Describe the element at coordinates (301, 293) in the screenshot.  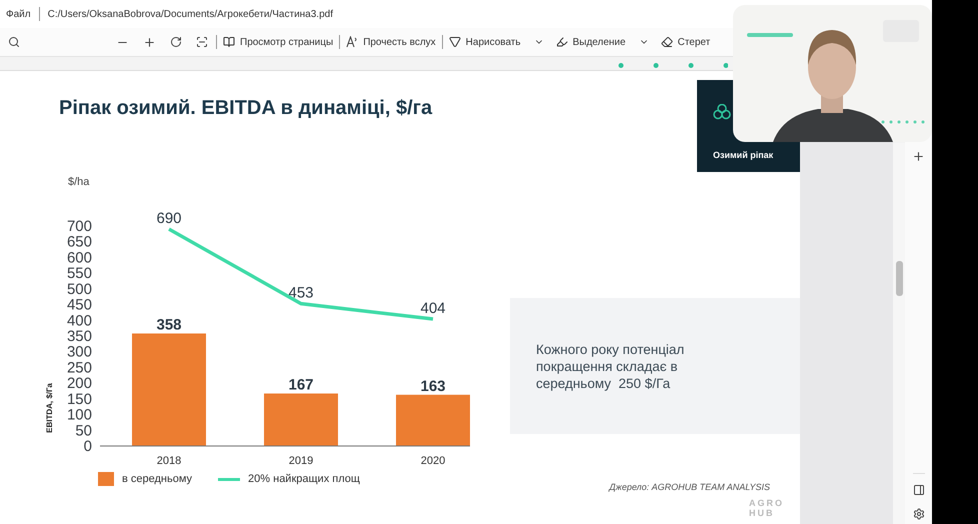
I see `data-label: 453` at that location.